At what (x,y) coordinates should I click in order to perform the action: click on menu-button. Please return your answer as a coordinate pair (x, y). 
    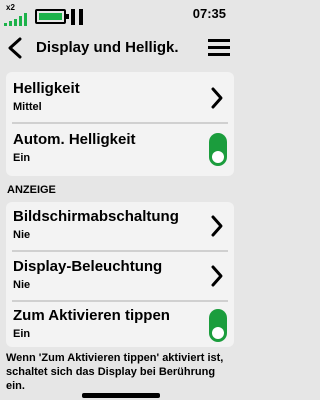
    Looking at the image, I should click on (219, 48).